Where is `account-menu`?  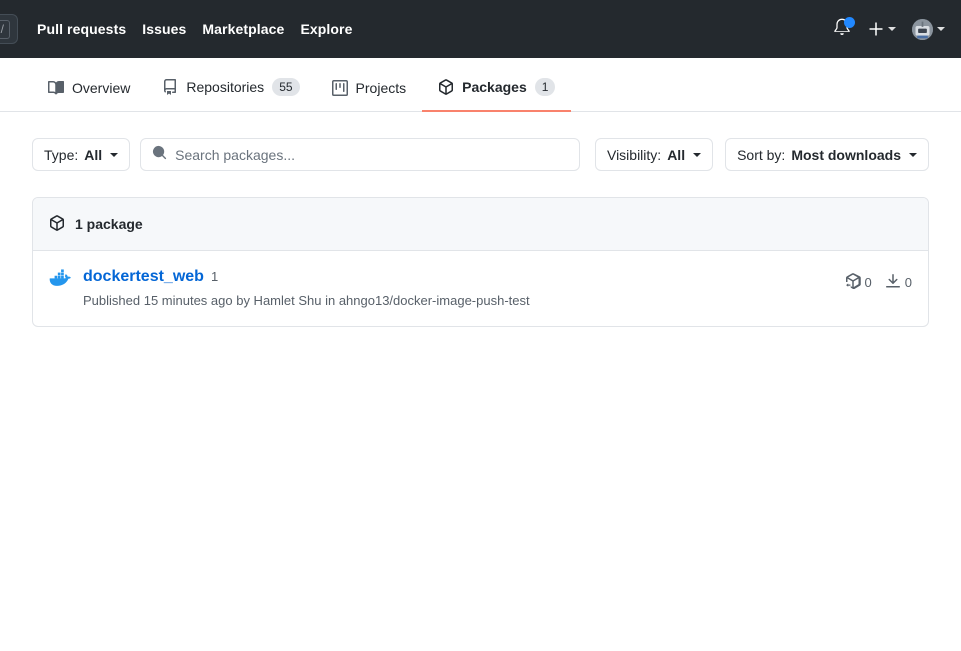 account-menu is located at coordinates (928, 29).